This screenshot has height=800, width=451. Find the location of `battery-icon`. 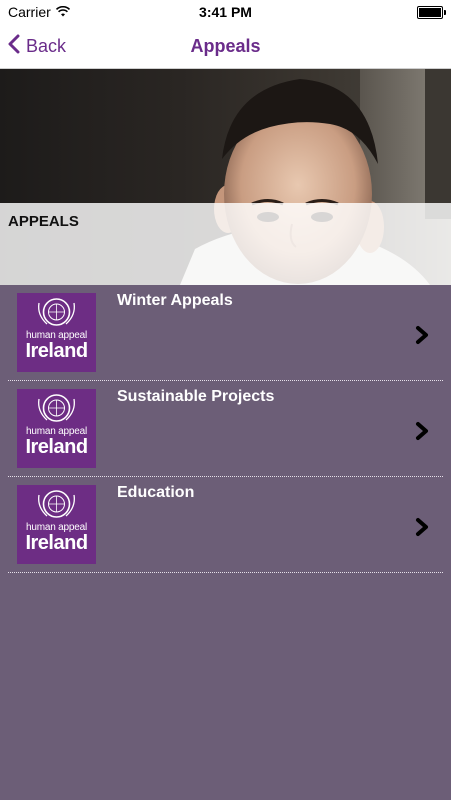

battery-icon is located at coordinates (431, 12).